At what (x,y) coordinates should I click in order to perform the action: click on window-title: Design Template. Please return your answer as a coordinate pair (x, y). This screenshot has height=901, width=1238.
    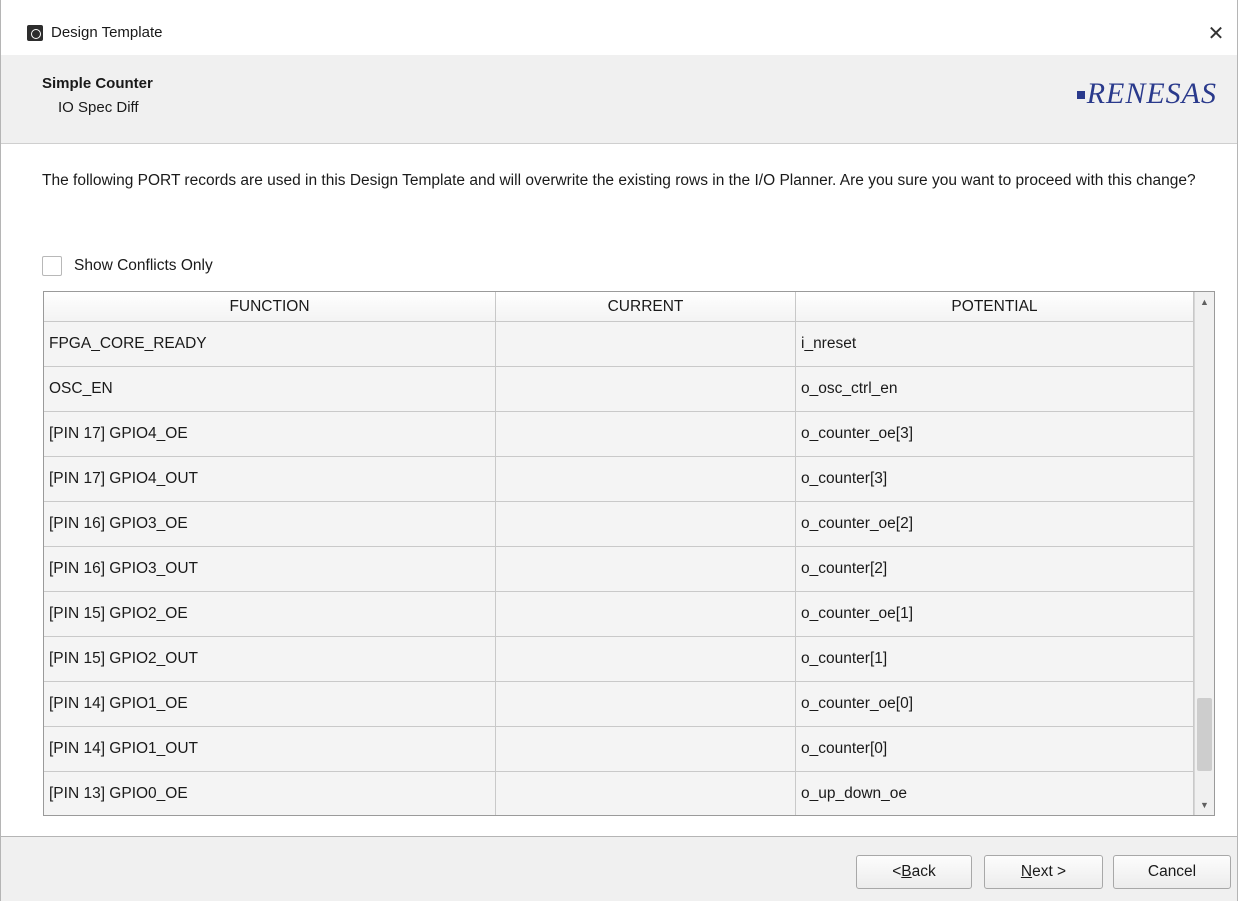
    Looking at the image, I should click on (107, 32).